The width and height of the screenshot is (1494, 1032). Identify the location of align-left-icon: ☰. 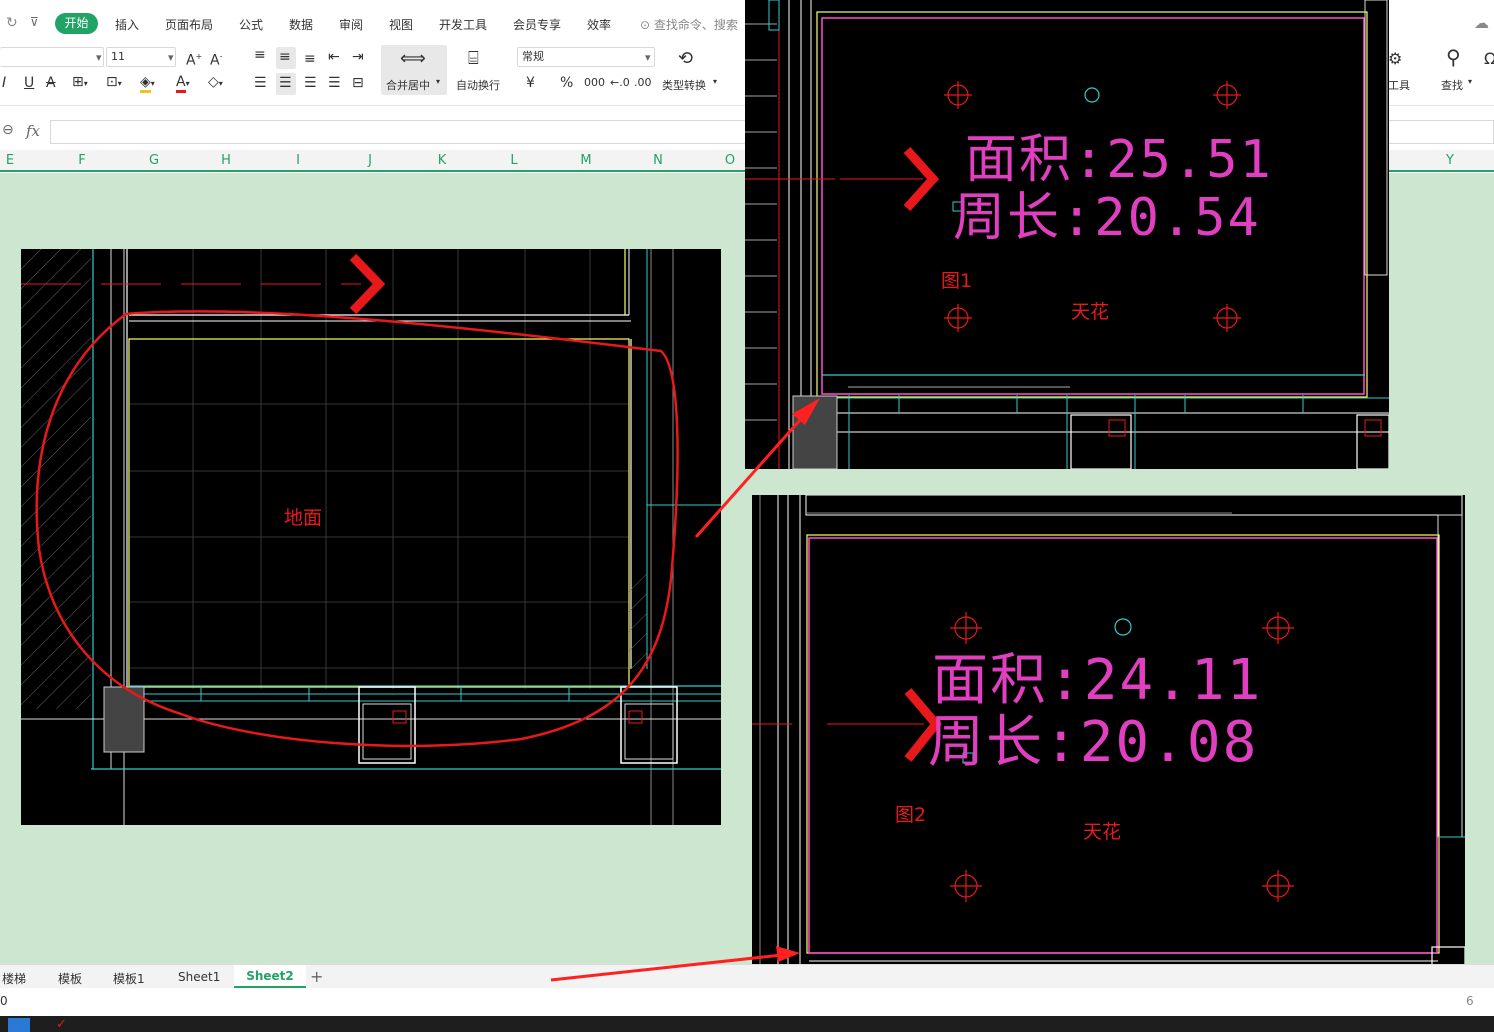
(260, 83).